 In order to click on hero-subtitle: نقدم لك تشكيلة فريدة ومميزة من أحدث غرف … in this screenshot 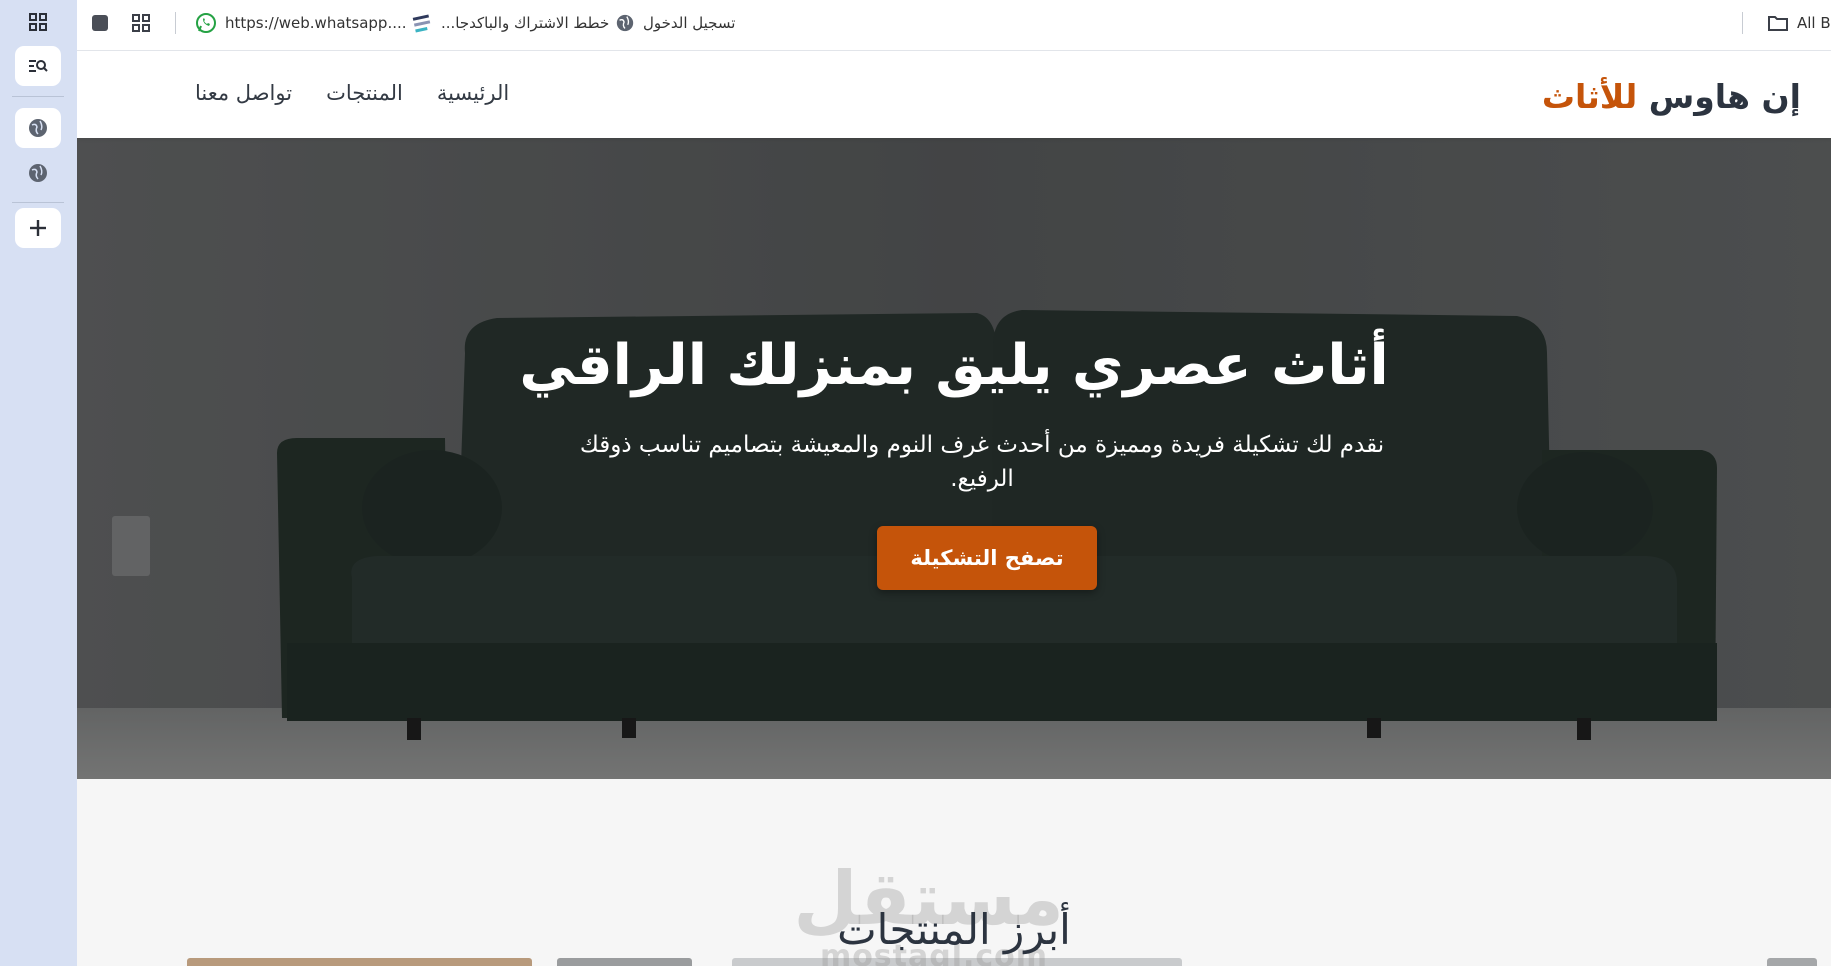, I will do `click(982, 462)`.